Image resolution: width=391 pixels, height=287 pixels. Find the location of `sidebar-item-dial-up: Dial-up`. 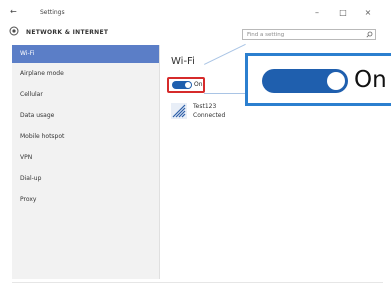

sidebar-item-dial-up: Dial-up is located at coordinates (85, 179).